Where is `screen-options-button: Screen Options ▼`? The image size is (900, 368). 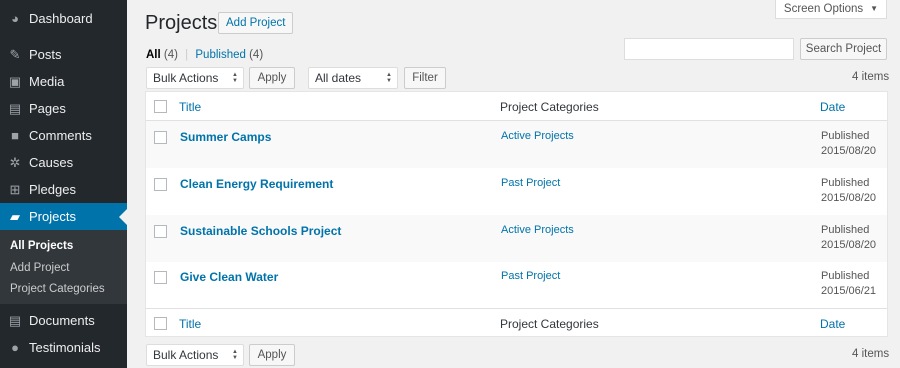 screen-options-button: Screen Options ▼ is located at coordinates (831, 9).